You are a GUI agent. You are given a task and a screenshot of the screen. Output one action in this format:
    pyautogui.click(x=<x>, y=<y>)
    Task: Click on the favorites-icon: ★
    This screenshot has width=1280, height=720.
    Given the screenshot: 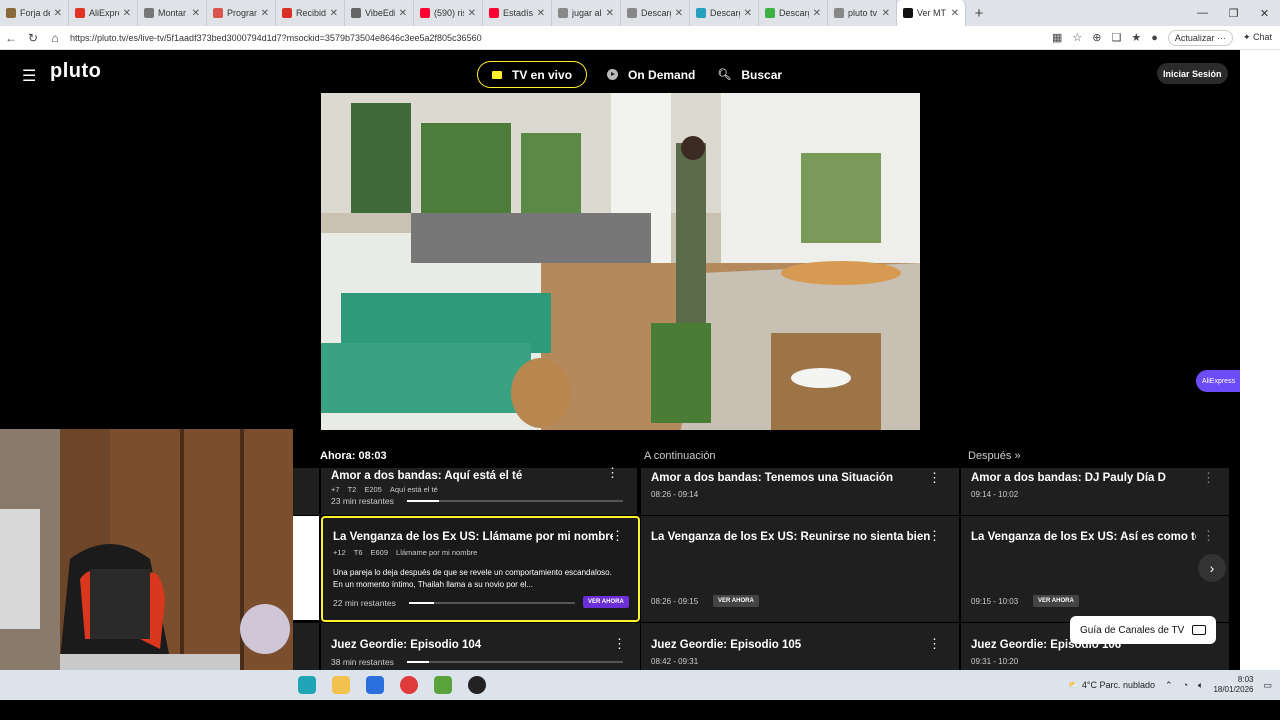 What is the action you would take?
    pyautogui.click(x=1136, y=37)
    